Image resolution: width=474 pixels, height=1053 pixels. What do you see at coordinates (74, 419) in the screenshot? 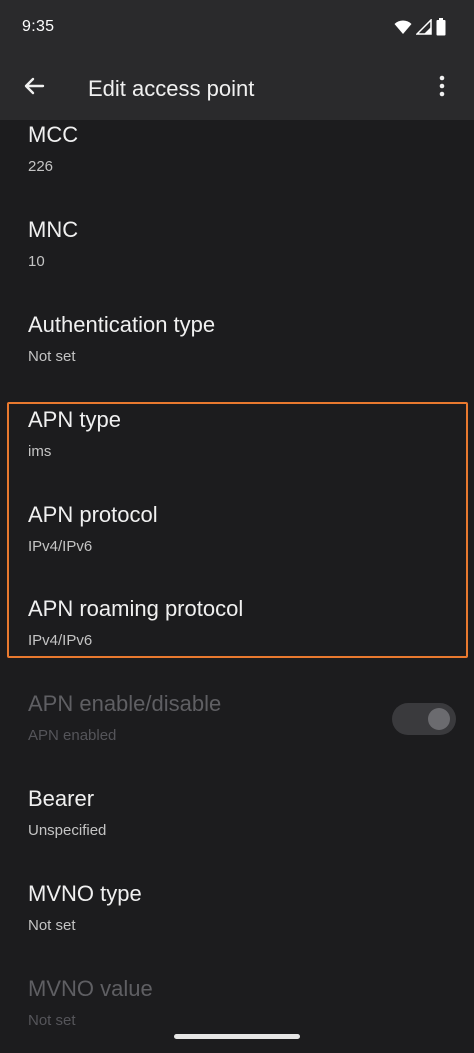
I see `pref-title: APN type` at bounding box center [74, 419].